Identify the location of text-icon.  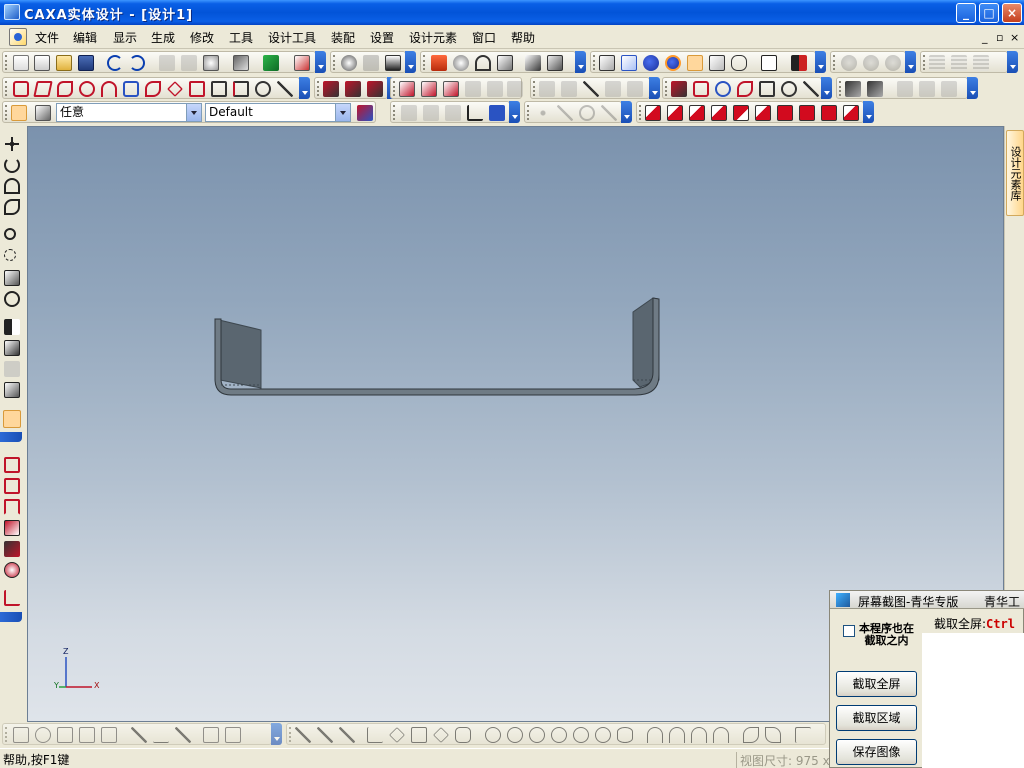
(533, 63).